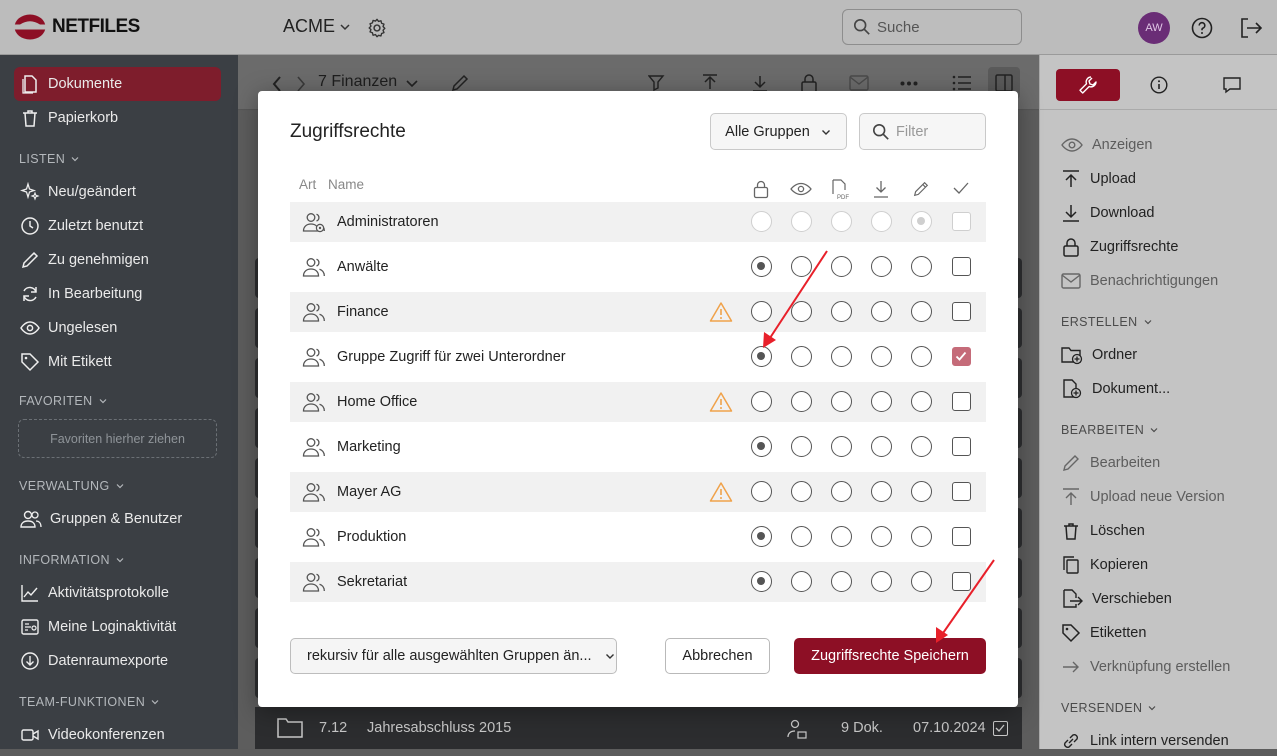 The image size is (1277, 756). Describe the element at coordinates (90, 702) in the screenshot. I see `section-team-funktionen: TEAM-FUNKTIONEN` at that location.